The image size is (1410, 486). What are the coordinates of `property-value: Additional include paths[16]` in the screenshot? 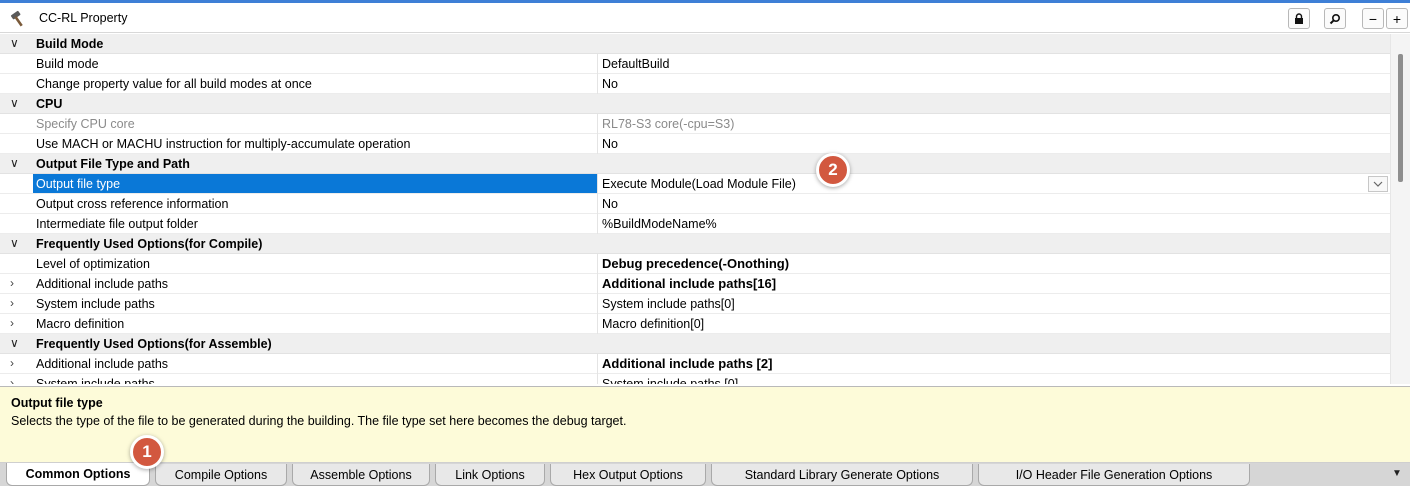 It's located at (689, 283).